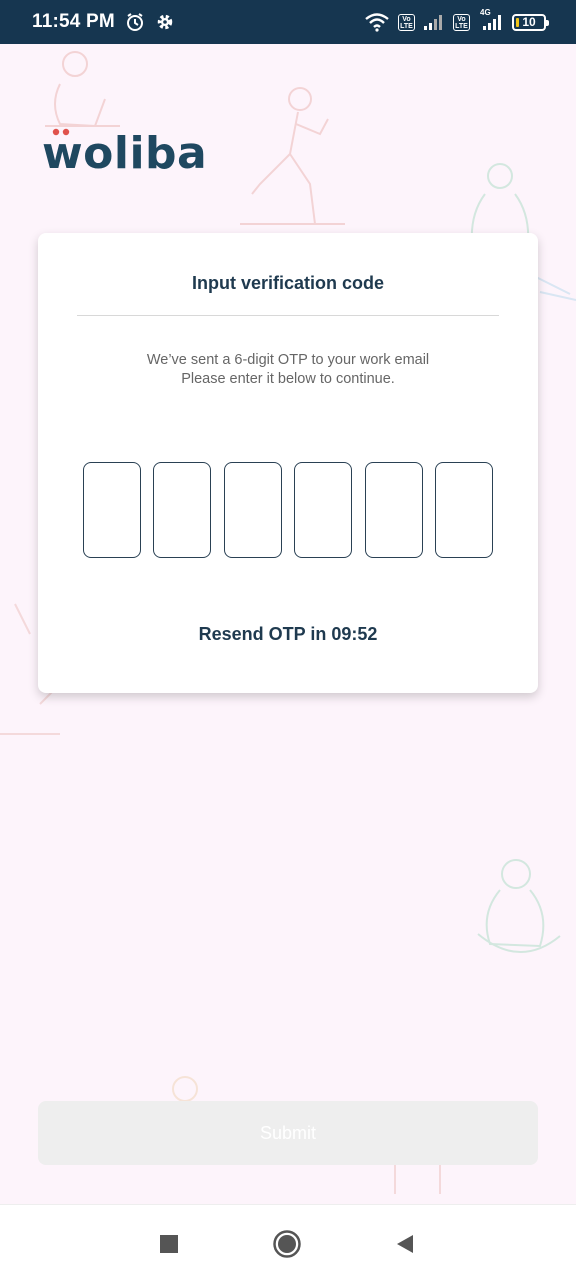  I want to click on signal-icon, so click(434, 22).